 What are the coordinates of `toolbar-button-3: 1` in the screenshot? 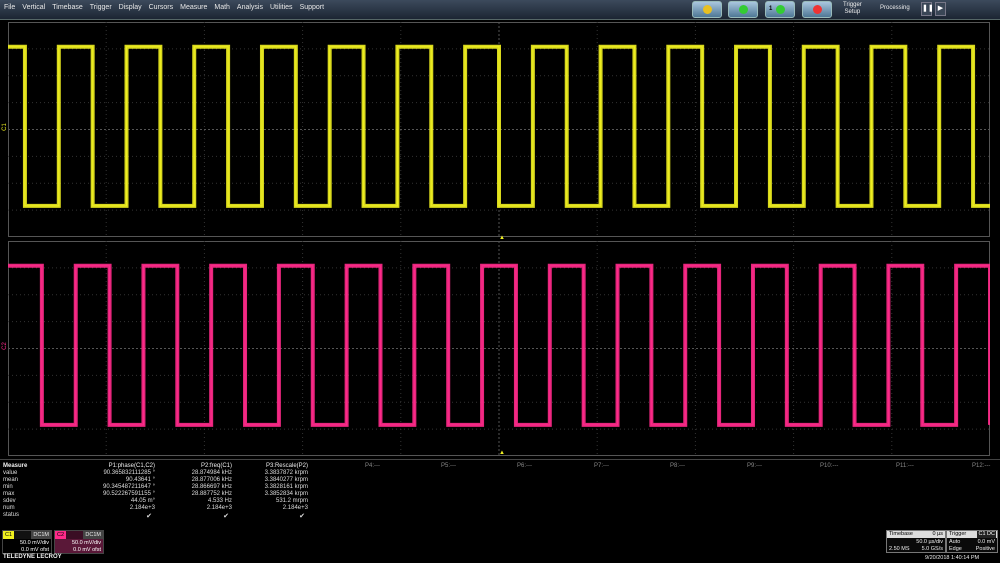 It's located at (780, 9).